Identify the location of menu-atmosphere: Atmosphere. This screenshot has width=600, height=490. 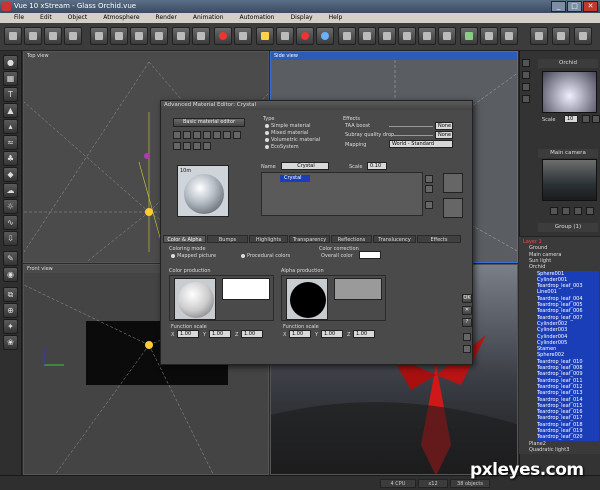
(121, 18).